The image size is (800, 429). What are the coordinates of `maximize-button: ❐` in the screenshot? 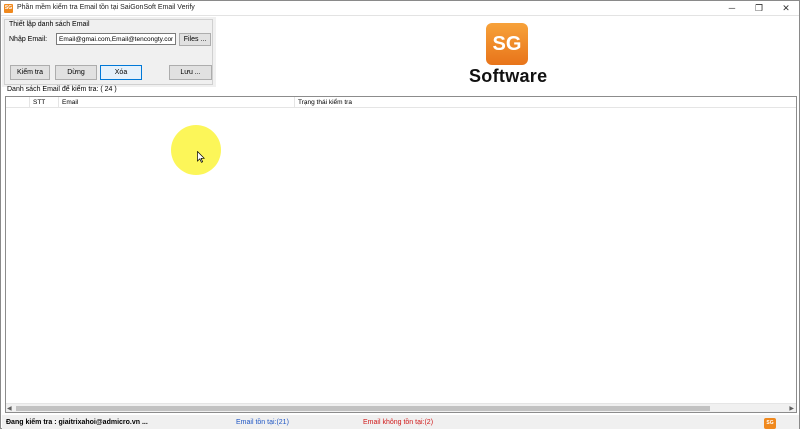 It's located at (759, 8).